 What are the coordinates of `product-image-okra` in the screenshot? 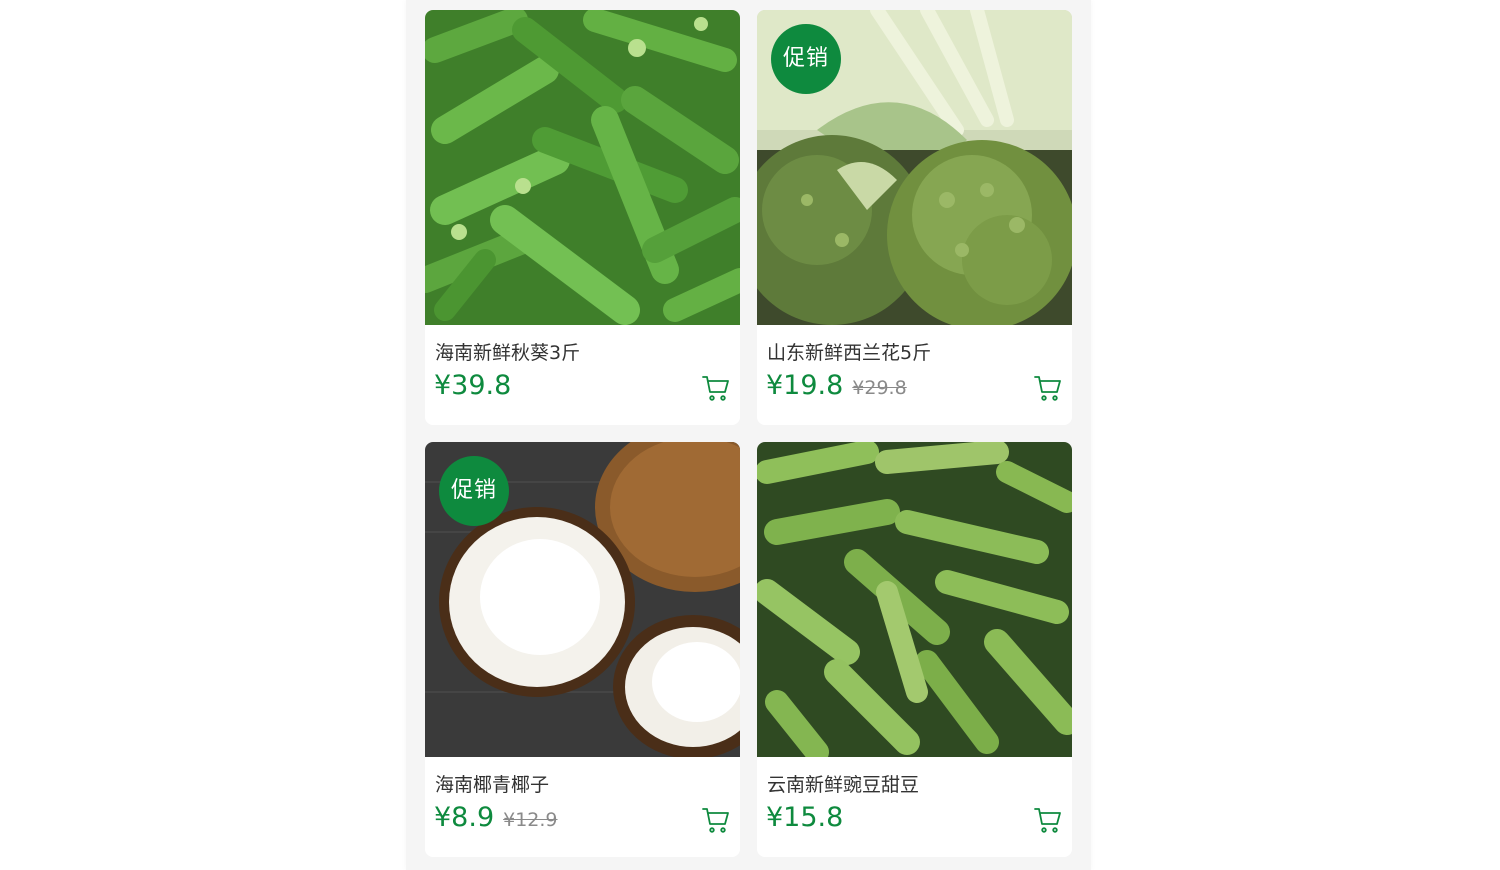 It's located at (582, 167).